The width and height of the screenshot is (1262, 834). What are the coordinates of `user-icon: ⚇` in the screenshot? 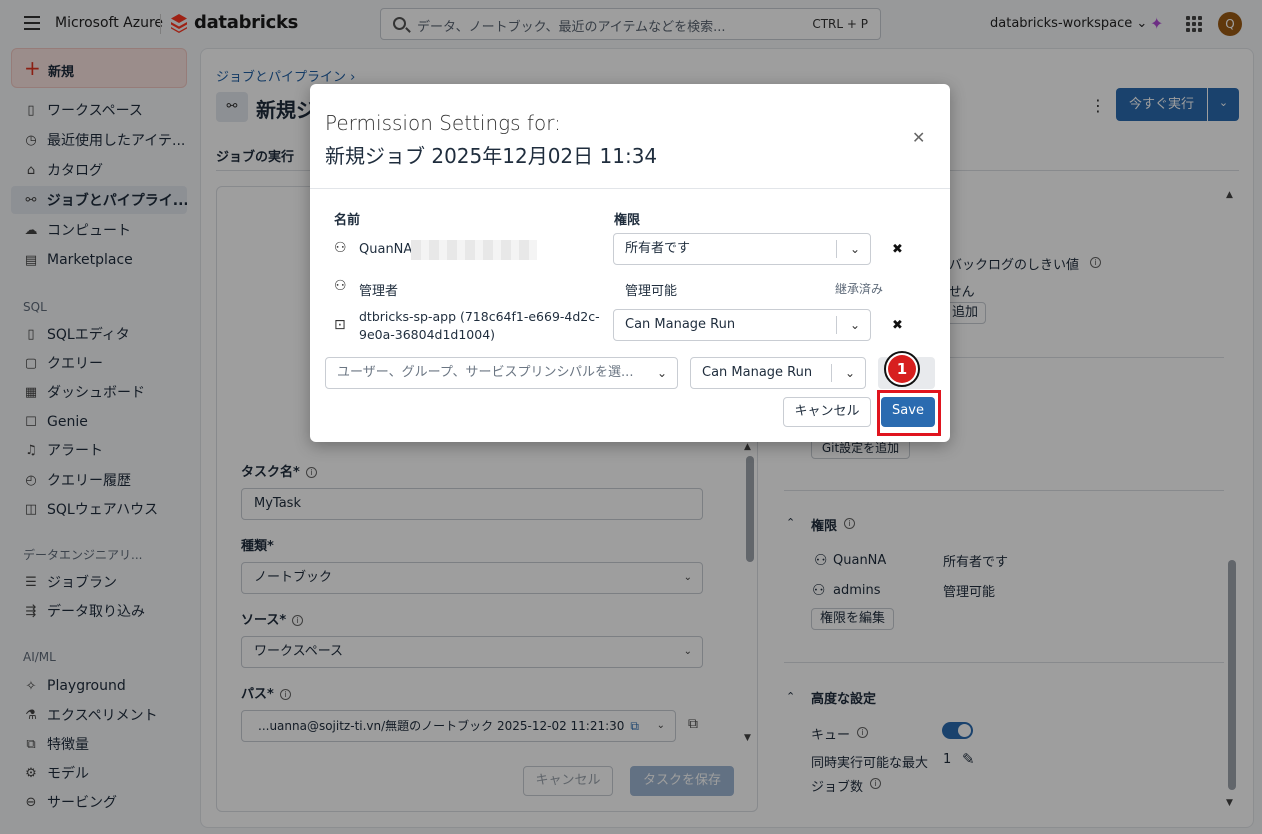 It's located at (340, 248).